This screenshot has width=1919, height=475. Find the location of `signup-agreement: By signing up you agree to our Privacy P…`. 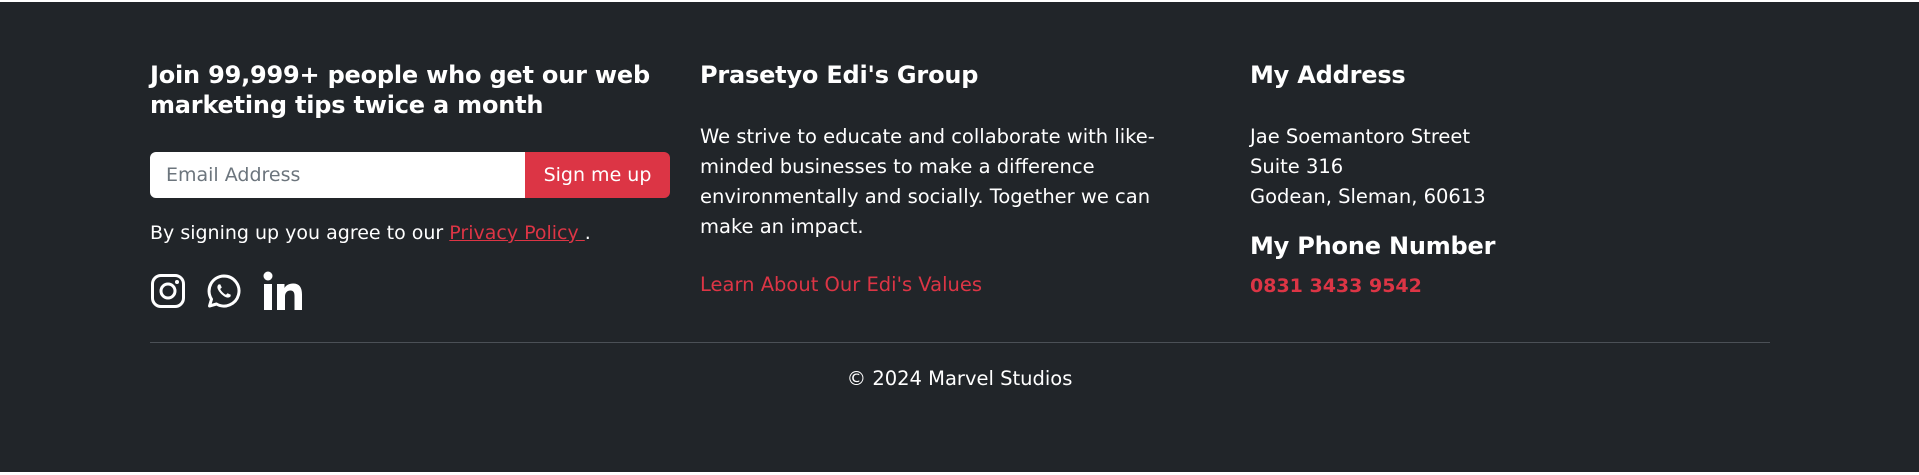

signup-agreement: By signing up you agree to our Privacy P… is located at coordinates (370, 233).